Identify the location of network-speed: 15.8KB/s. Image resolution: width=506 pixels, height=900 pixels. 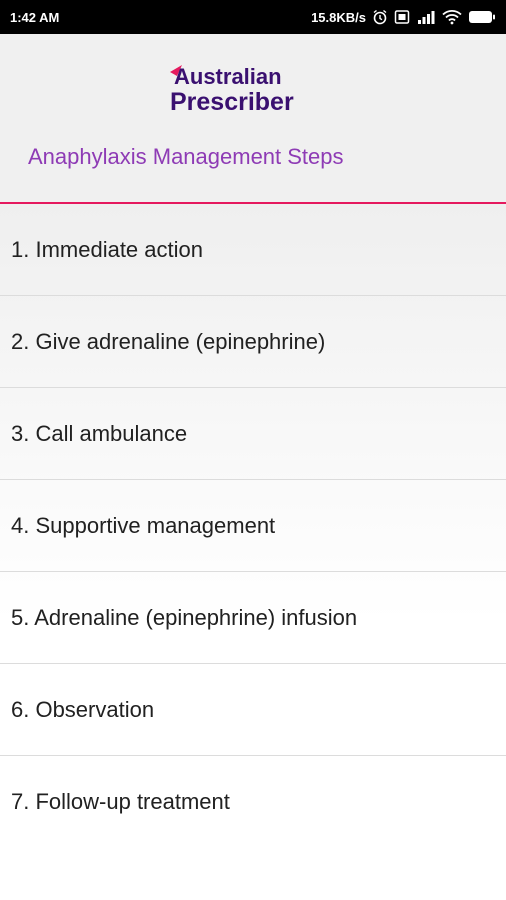
(338, 17).